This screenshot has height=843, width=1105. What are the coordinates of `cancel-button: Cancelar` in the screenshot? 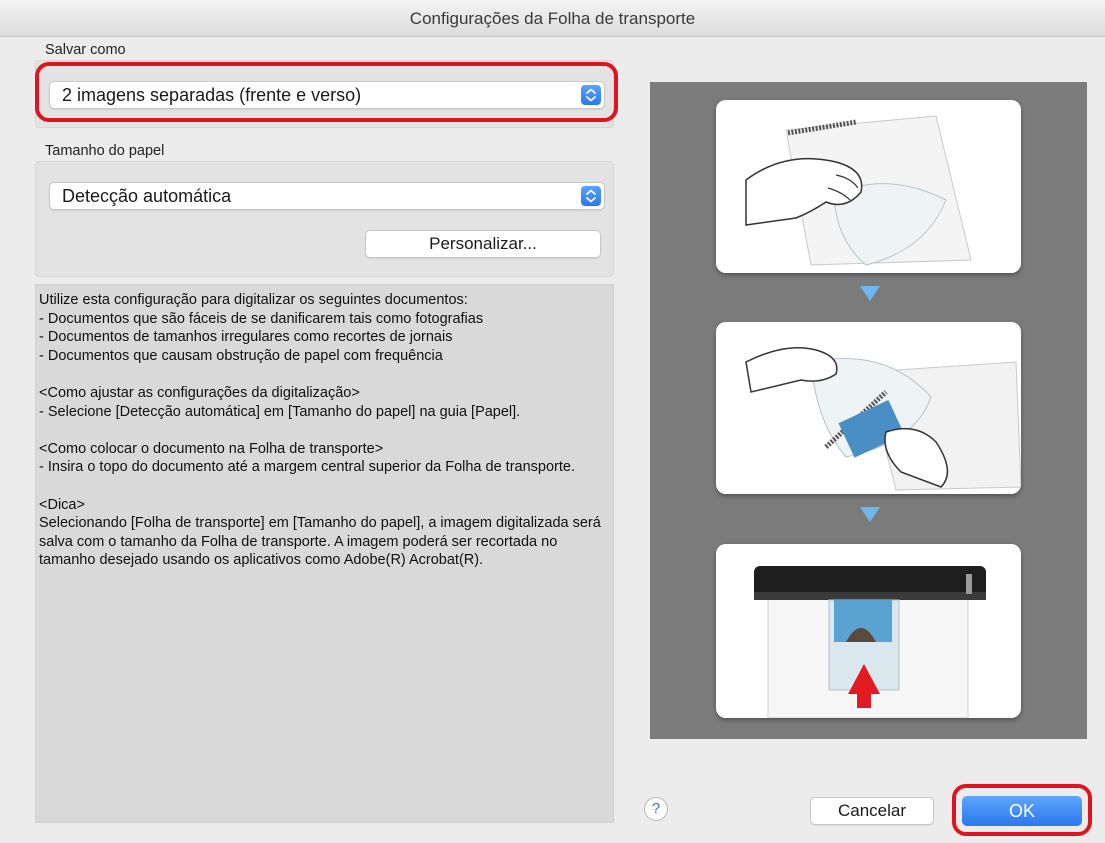 It's located at (872, 811).